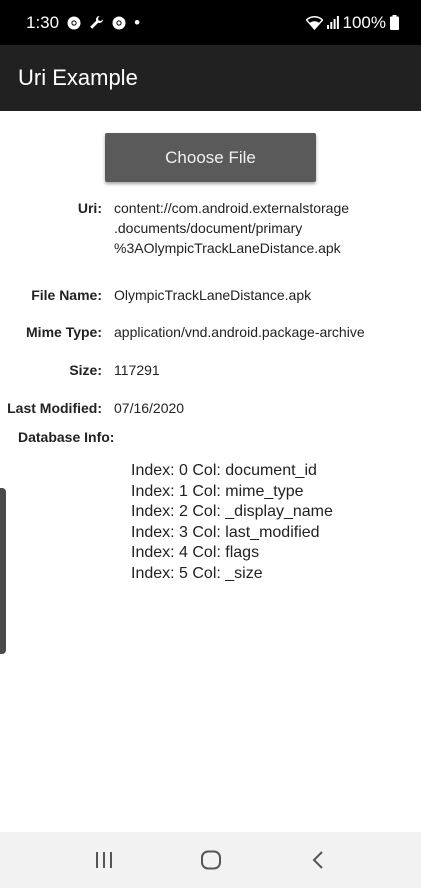 The height and width of the screenshot is (888, 421). Describe the element at coordinates (210, 22) in the screenshot. I see `status-bar: 1:30 • 100%` at that location.